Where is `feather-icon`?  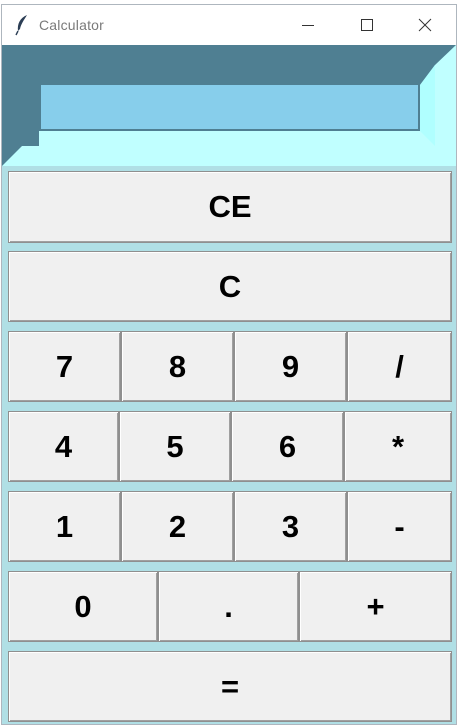 feather-icon is located at coordinates (22, 25).